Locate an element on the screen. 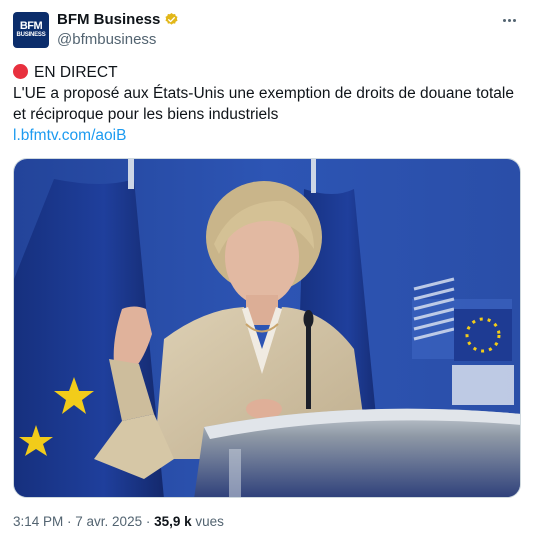 This screenshot has height=546, width=533. tweet-metadata: 3:14 PM · 7 avr. 2025 · 35,9 k vues is located at coordinates (118, 521).